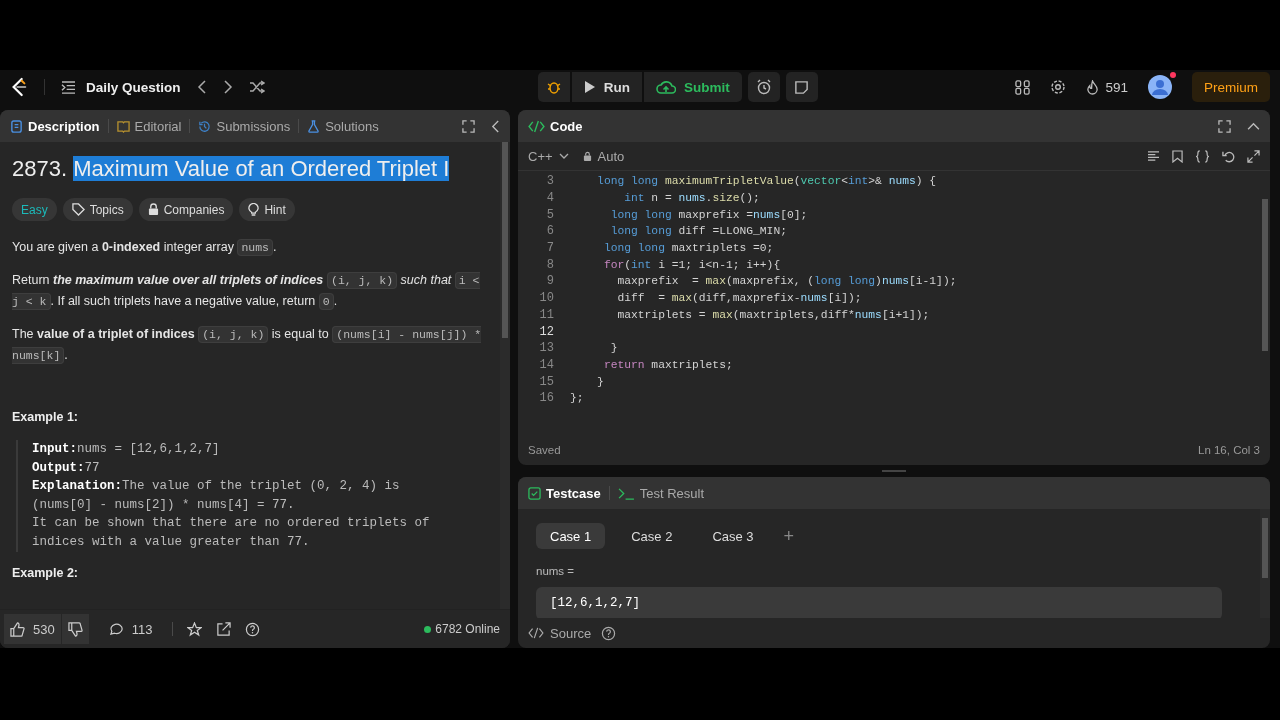  Describe the element at coordinates (201, 87) in the screenshot. I see `chevron-left-icon` at that location.